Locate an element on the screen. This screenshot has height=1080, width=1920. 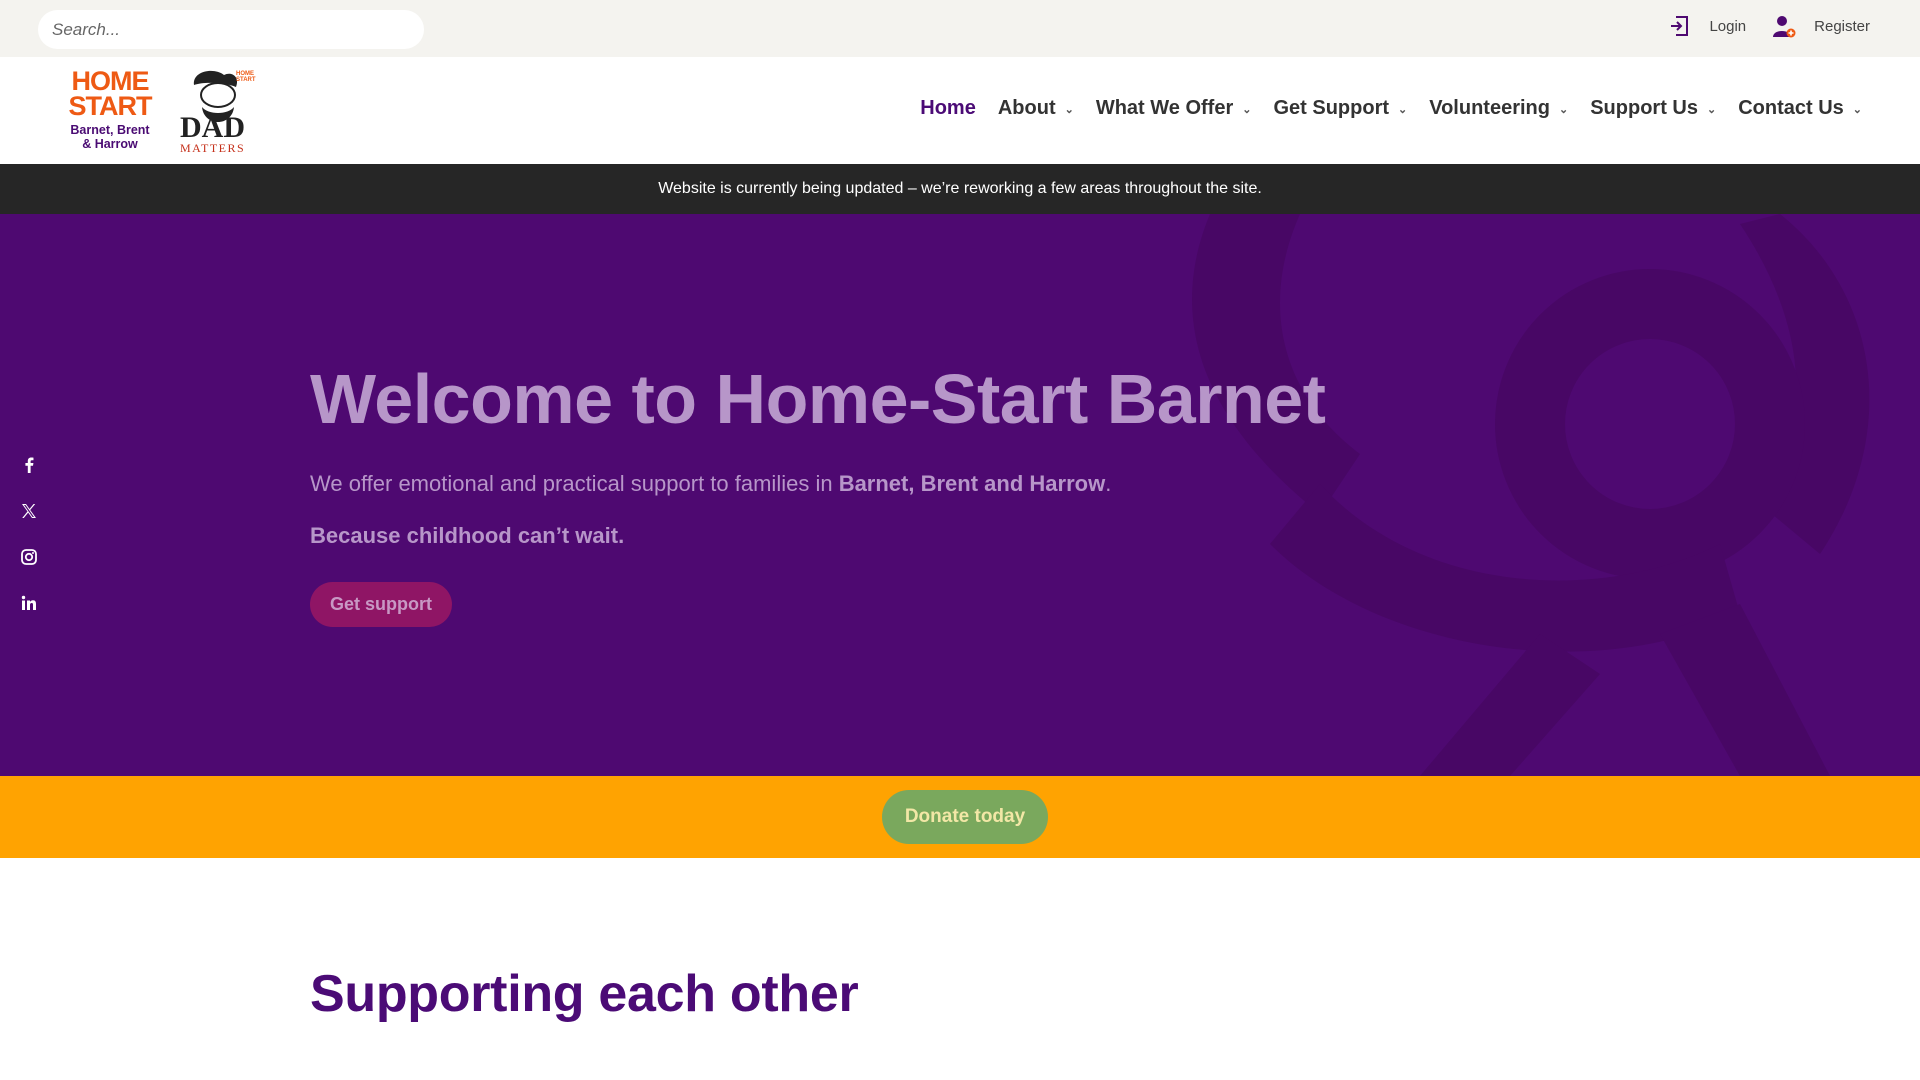
matters-text: MATTERS is located at coordinates (212, 148).